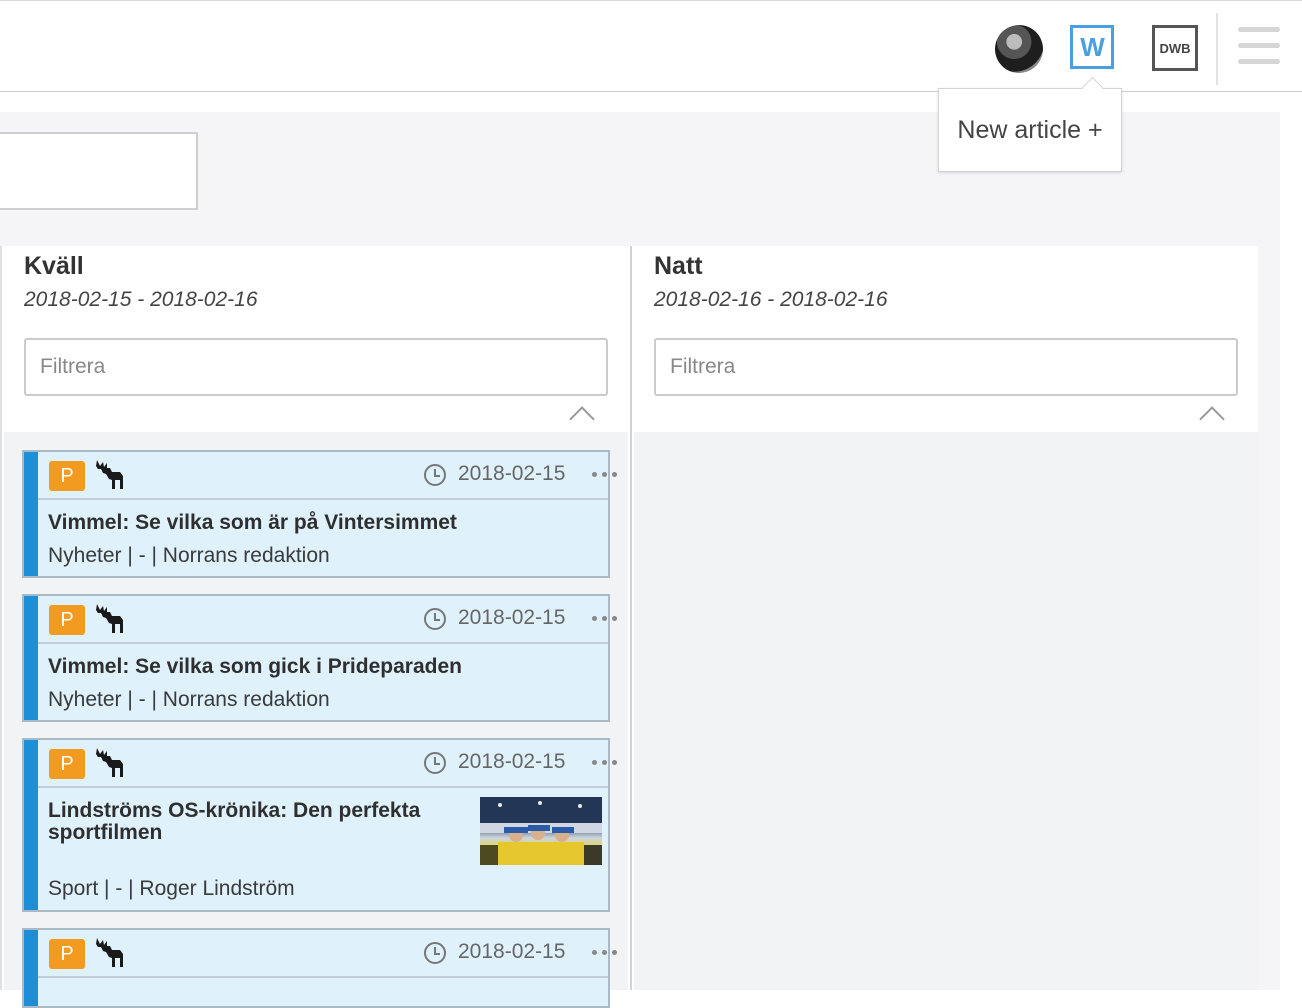 The image size is (1302, 1008). I want to click on dwb-app-button: DWB, so click(1175, 48).